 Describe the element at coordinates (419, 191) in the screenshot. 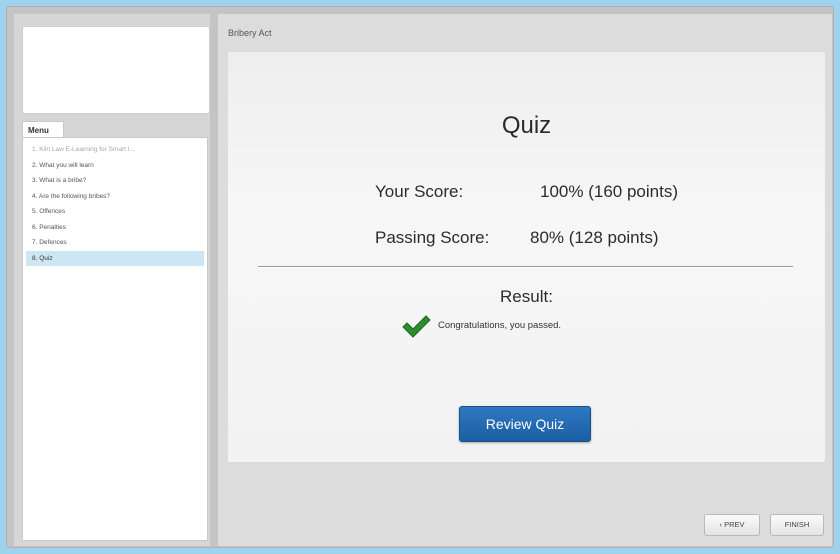

I see `your-score-label: Your Score:` at that location.